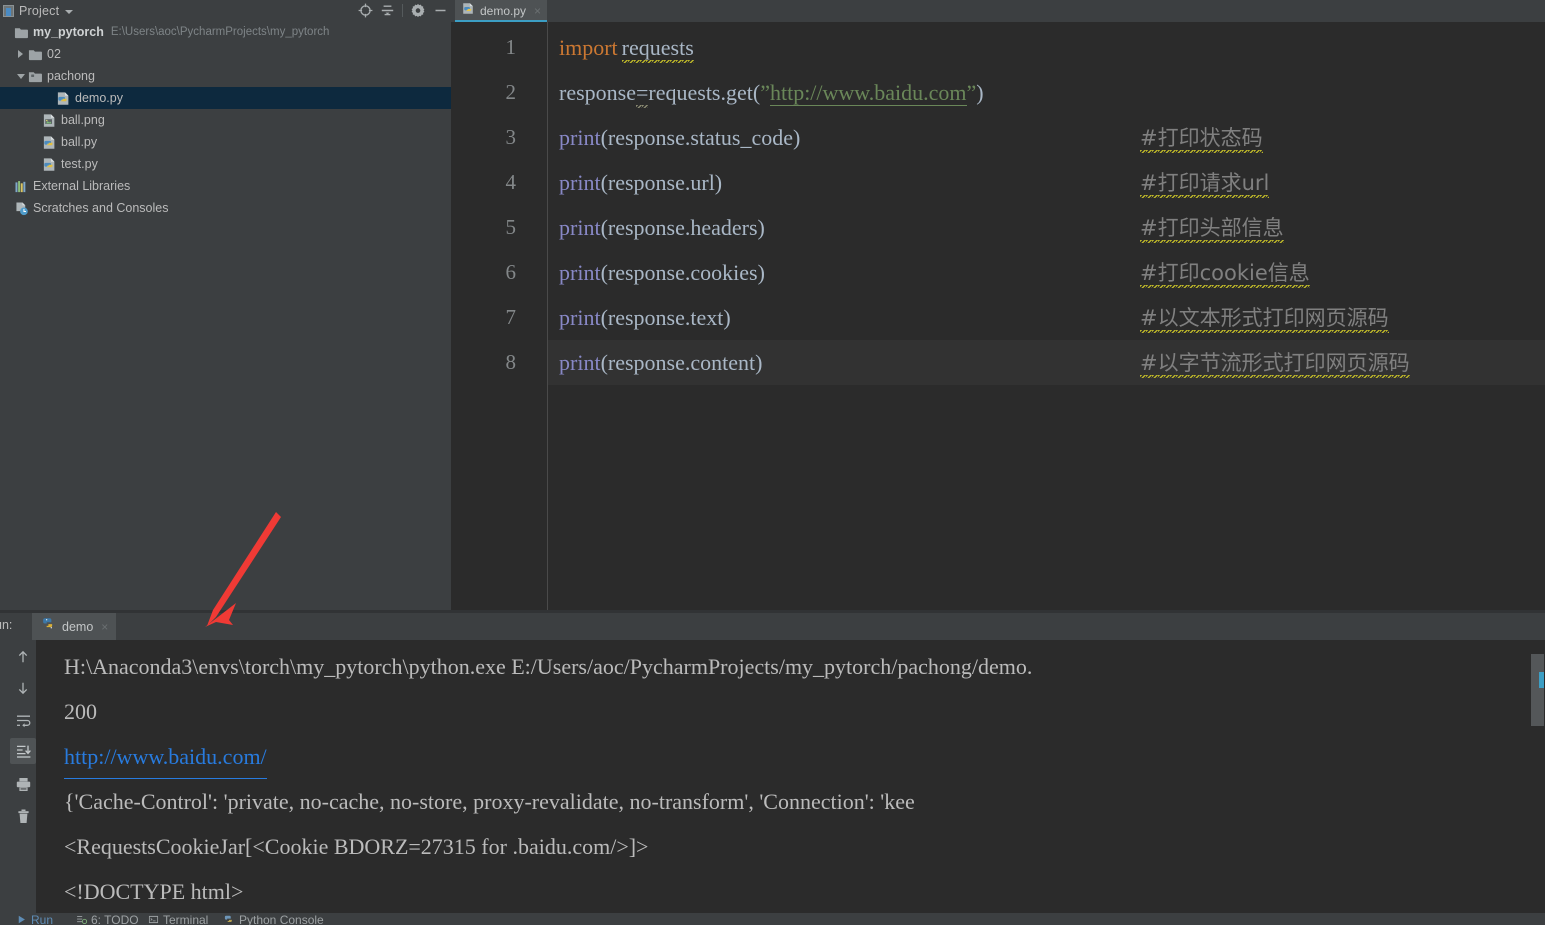 Image resolution: width=1545 pixels, height=925 pixels. Describe the element at coordinates (21, 919) in the screenshot. I see `run-icon` at that location.